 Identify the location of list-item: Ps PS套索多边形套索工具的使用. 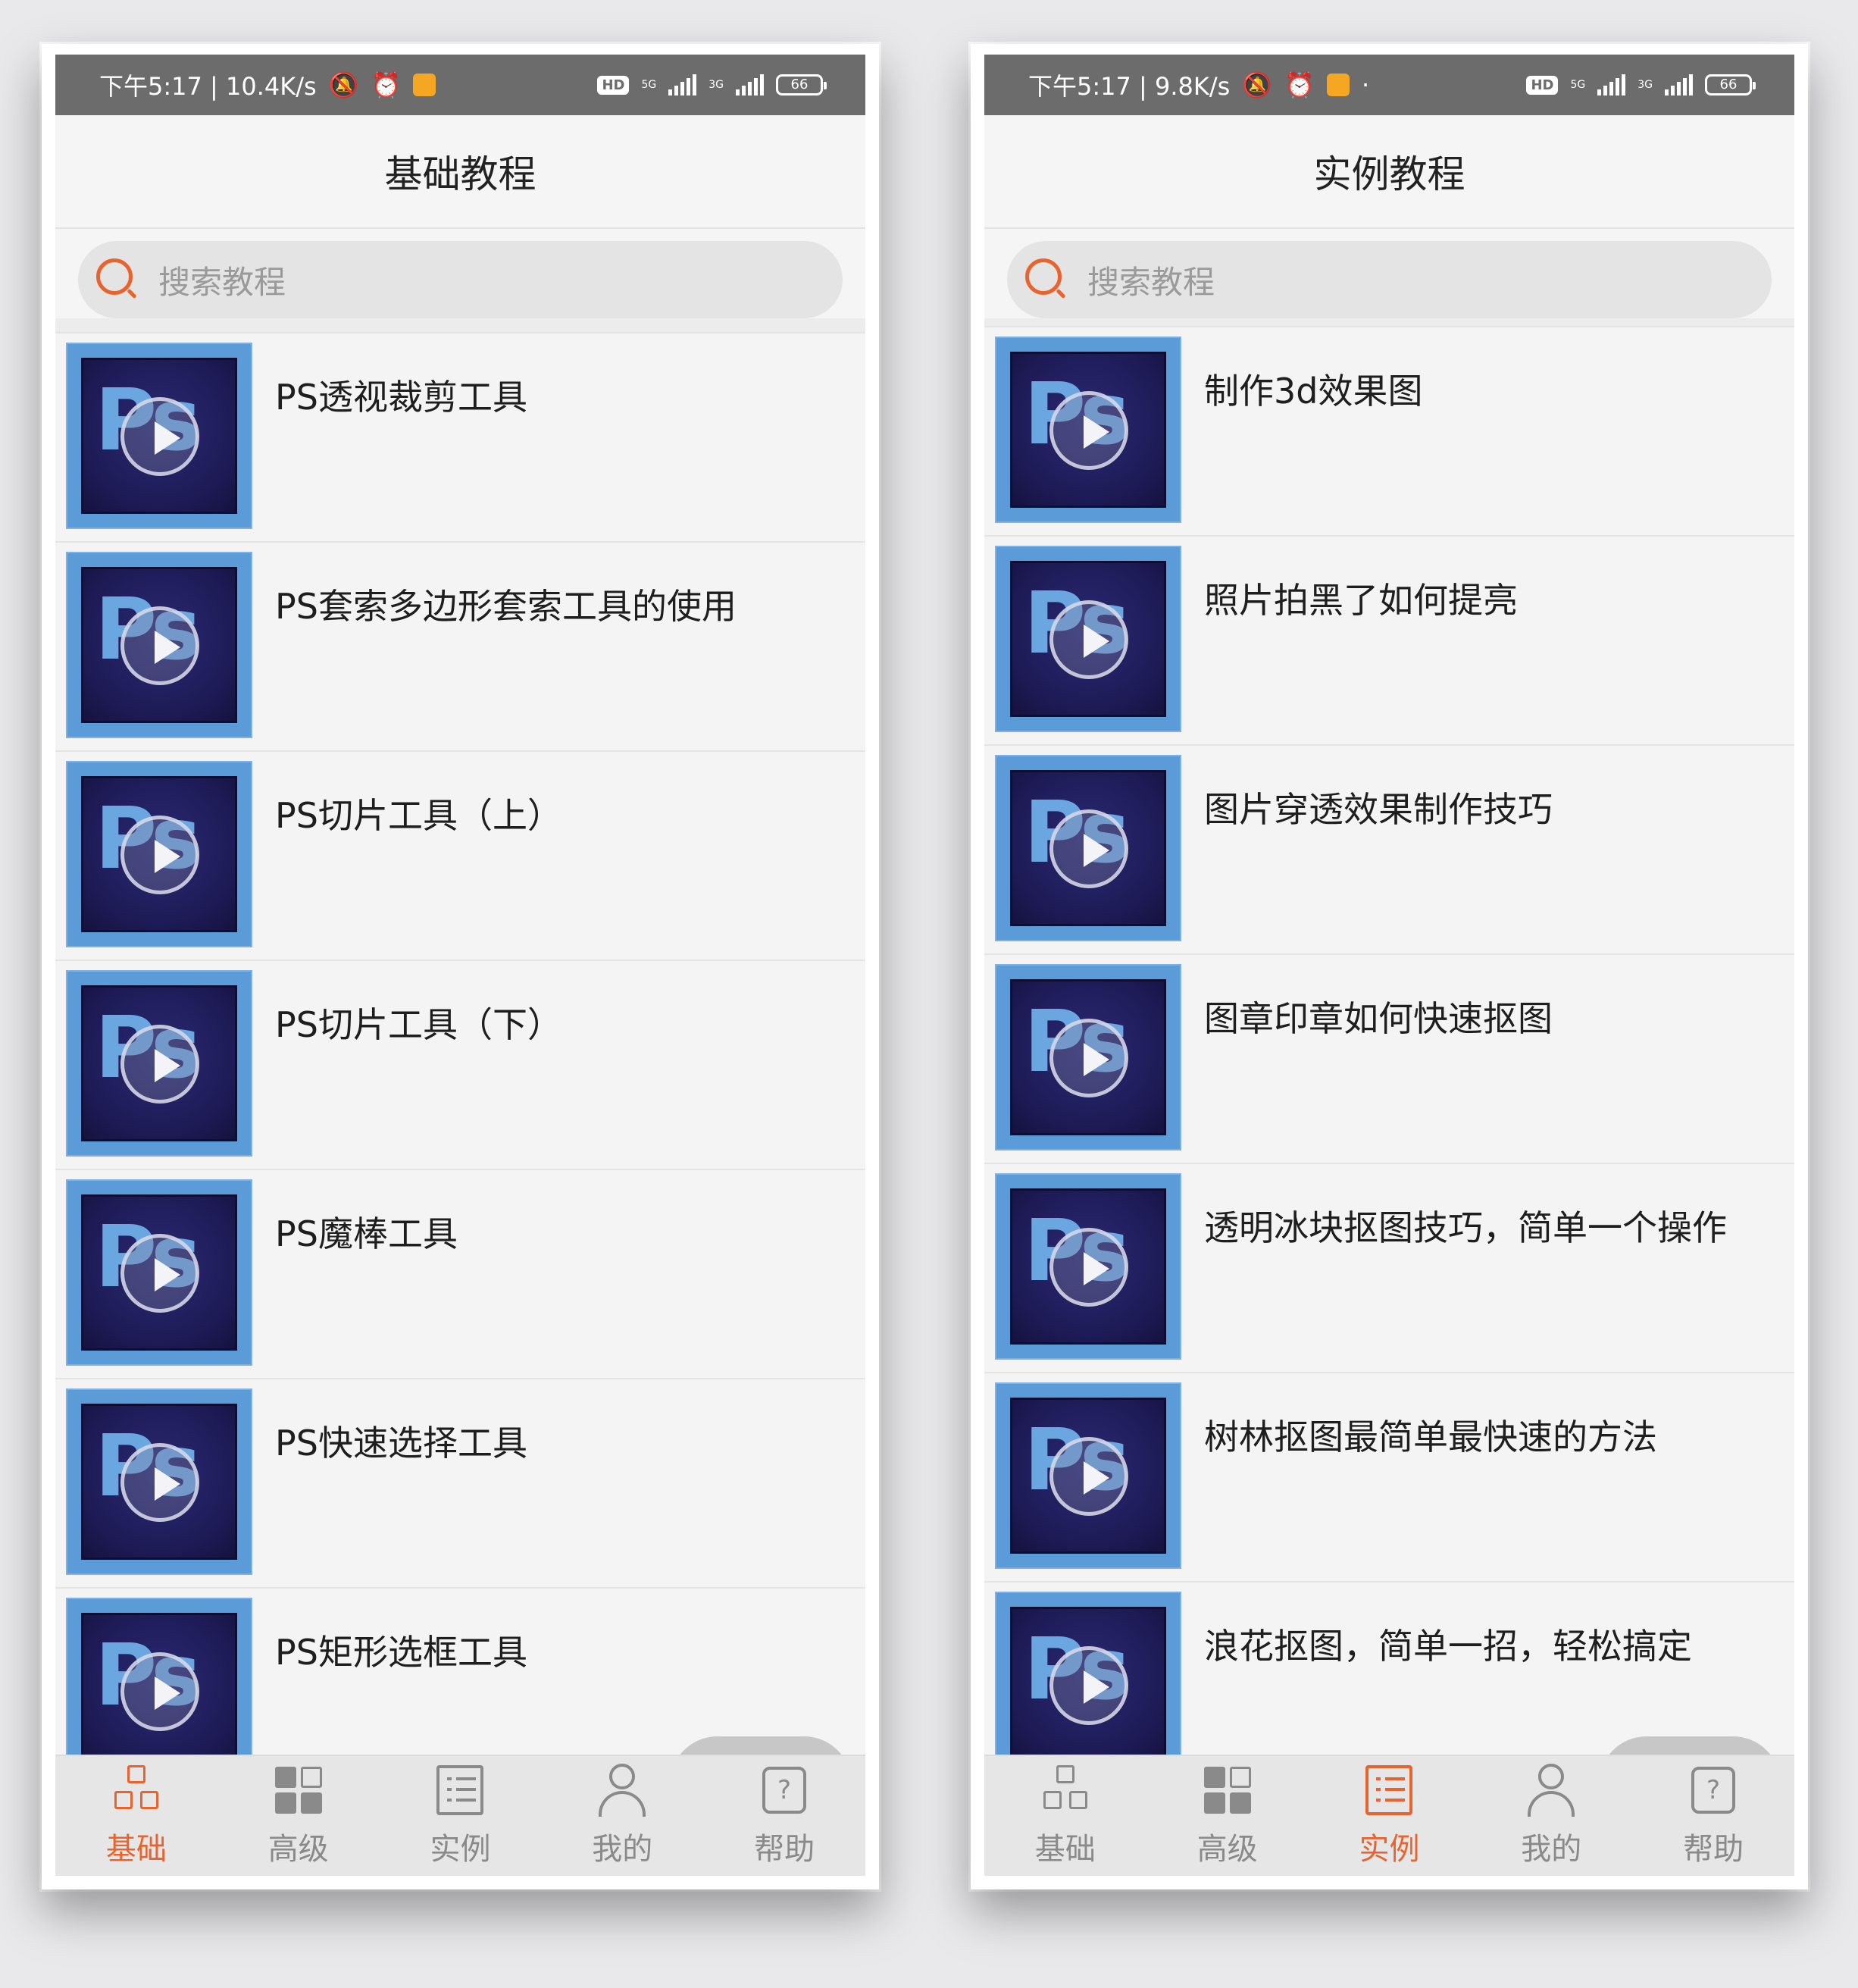
(460, 646).